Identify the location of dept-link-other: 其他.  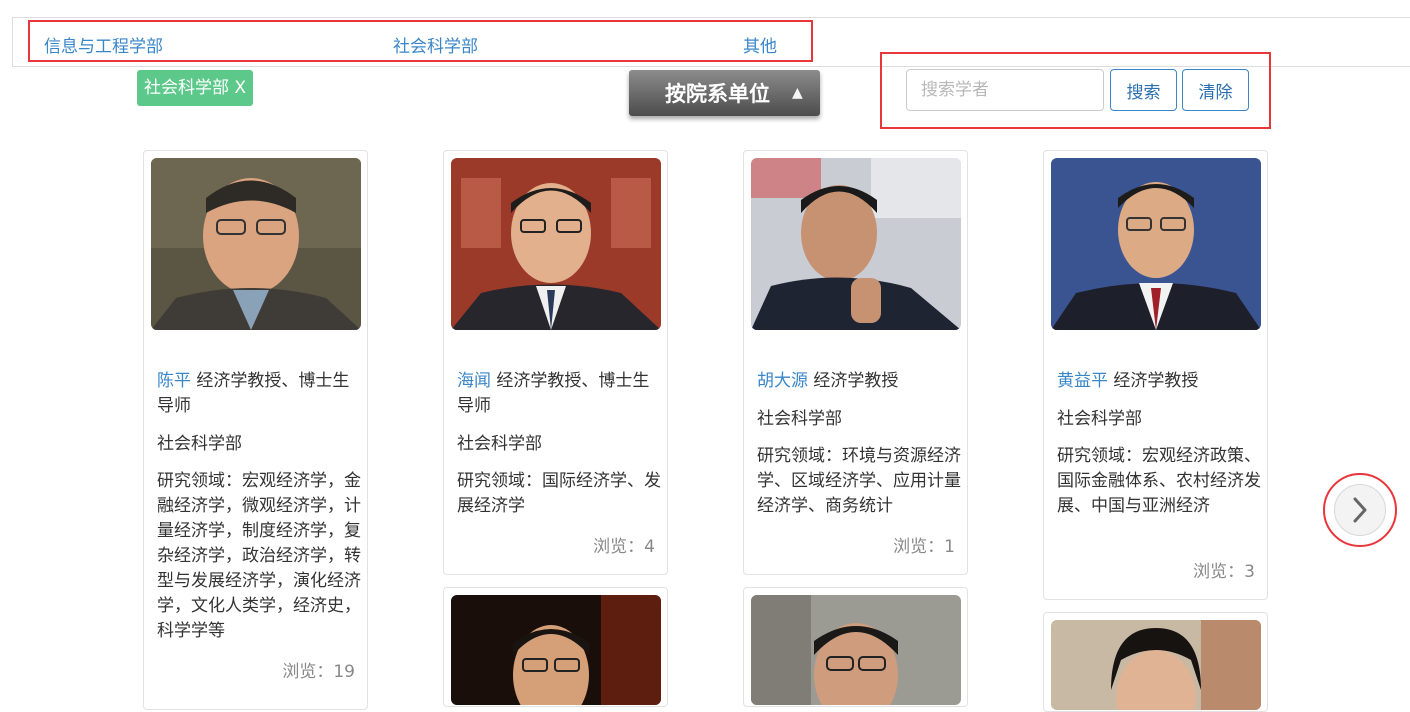
(760, 44).